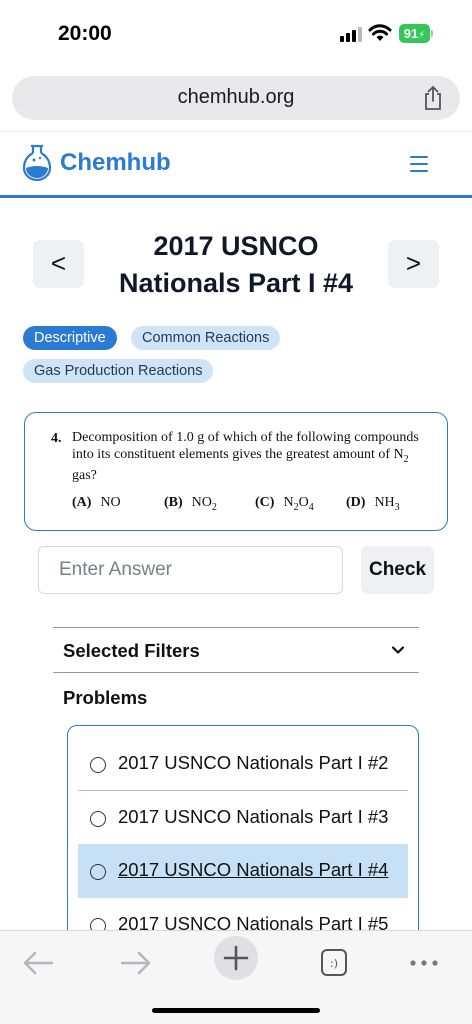  Describe the element at coordinates (253, 870) in the screenshot. I see `problem-item-label: 2017 USNCO Nationals Part I #4` at that location.